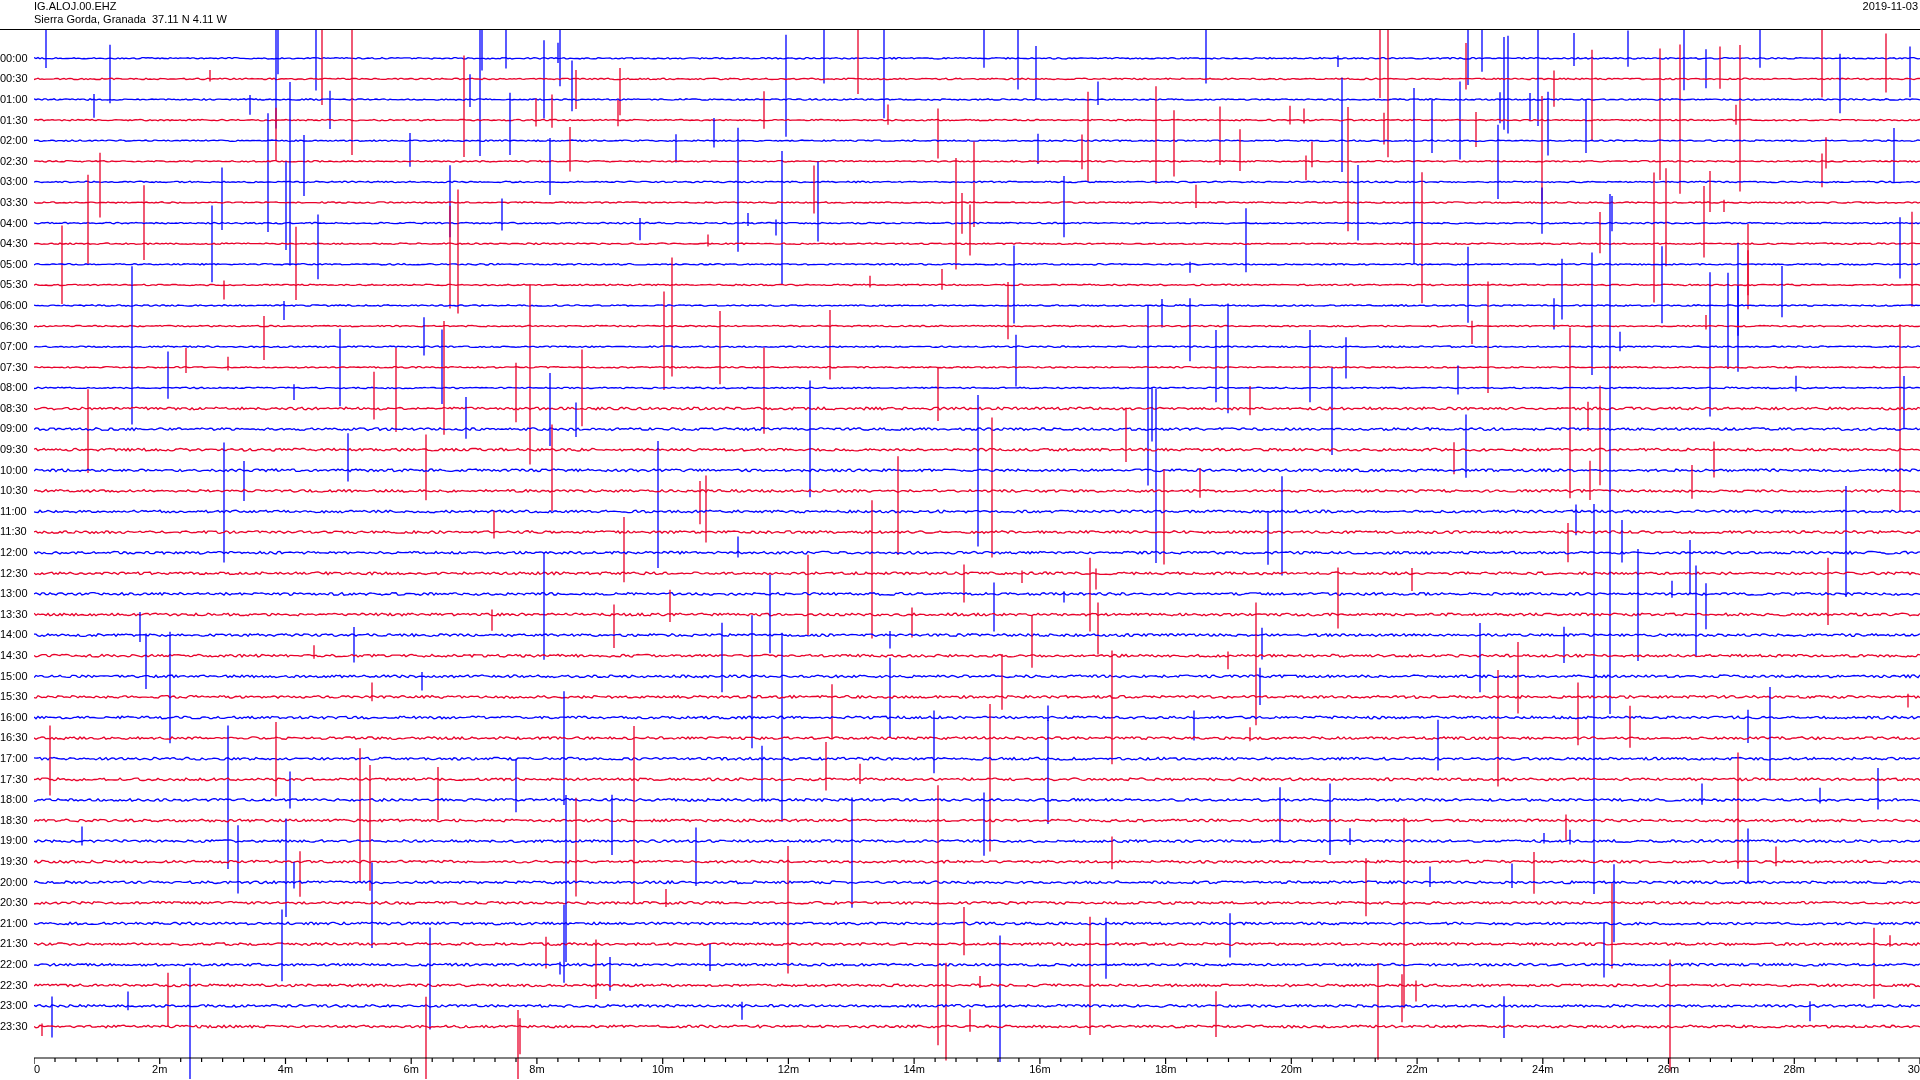 This screenshot has width=1920, height=1080. What do you see at coordinates (14, 141) in the screenshot?
I see `hour-label: 02:00` at bounding box center [14, 141].